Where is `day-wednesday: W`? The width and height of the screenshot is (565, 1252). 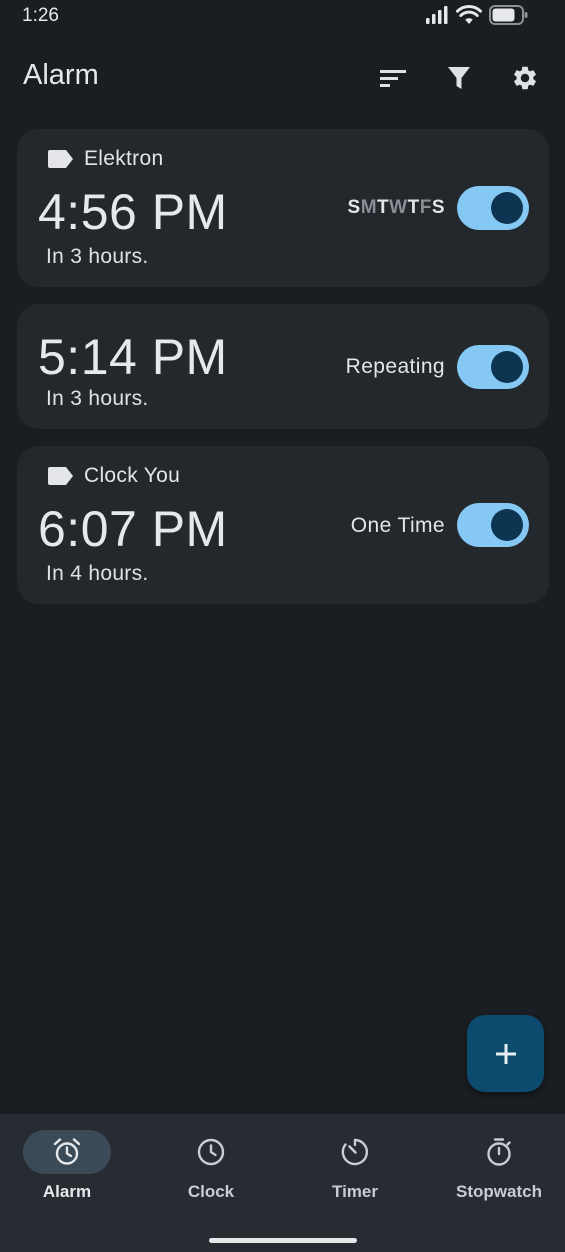
day-wednesday: W is located at coordinates (398, 207).